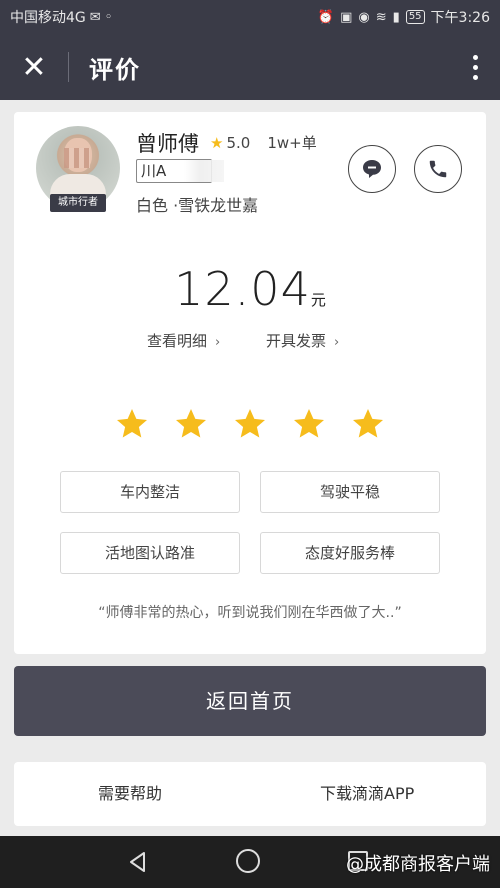  What do you see at coordinates (167, 144) in the screenshot?
I see `driver-name: 曾师傅` at bounding box center [167, 144].